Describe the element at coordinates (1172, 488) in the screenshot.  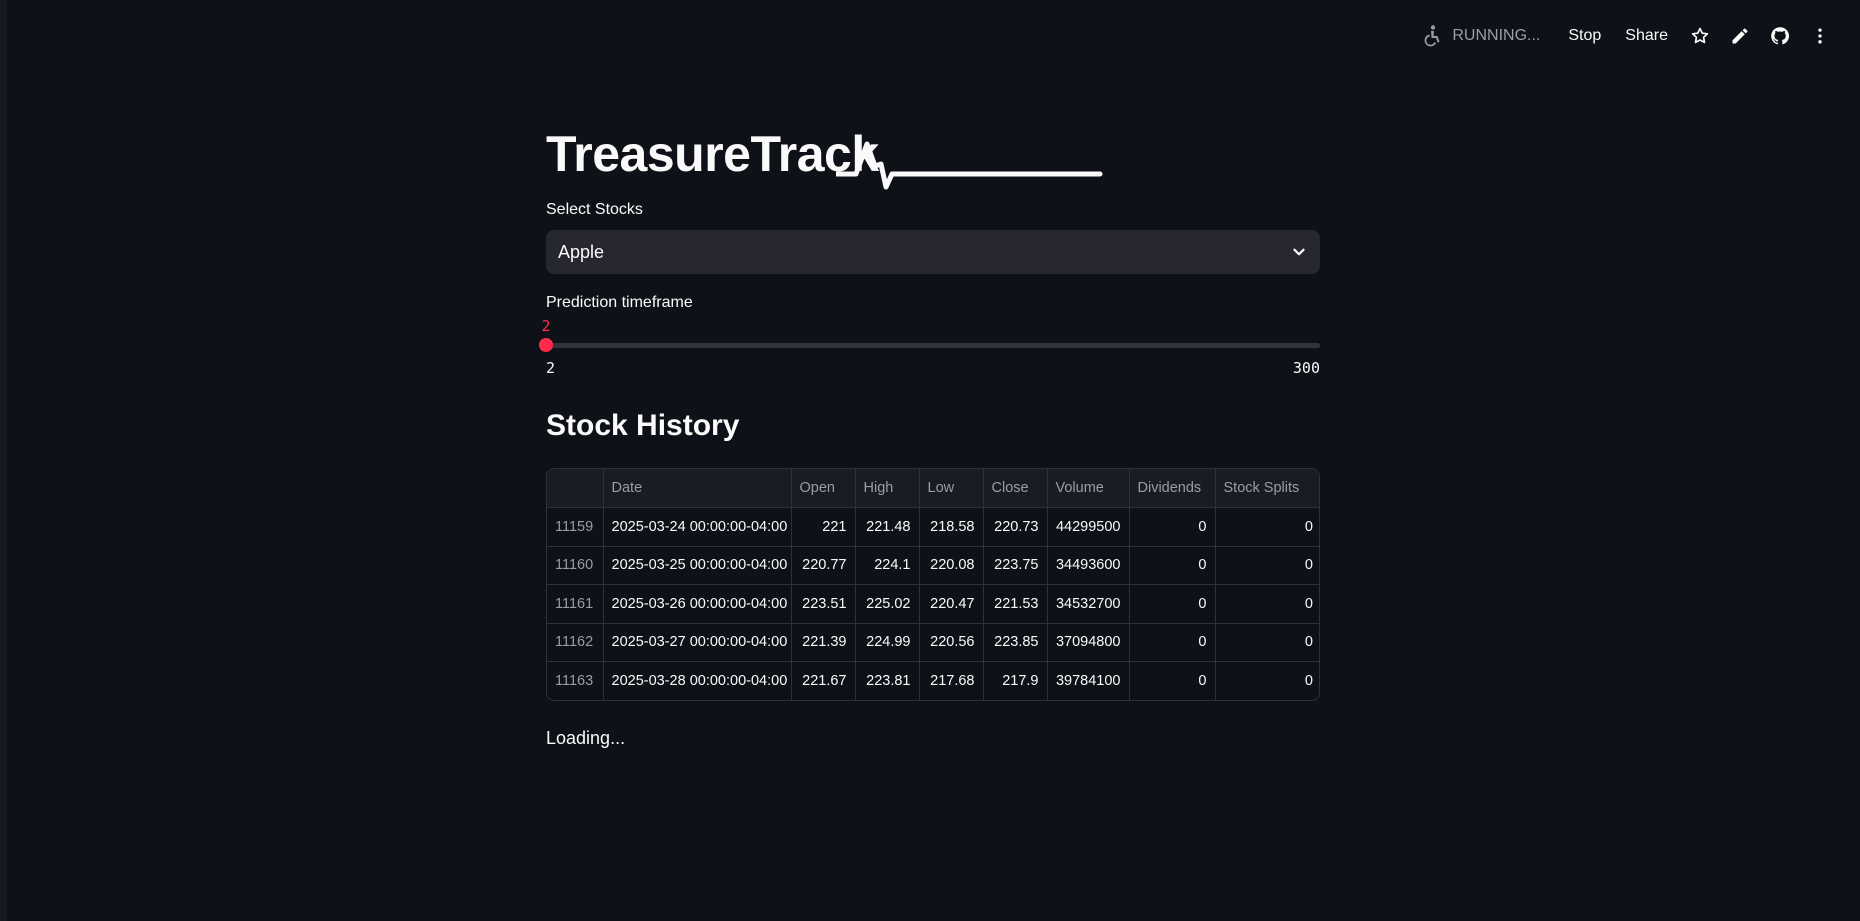
I see `column-header-dividends: Dividends` at that location.